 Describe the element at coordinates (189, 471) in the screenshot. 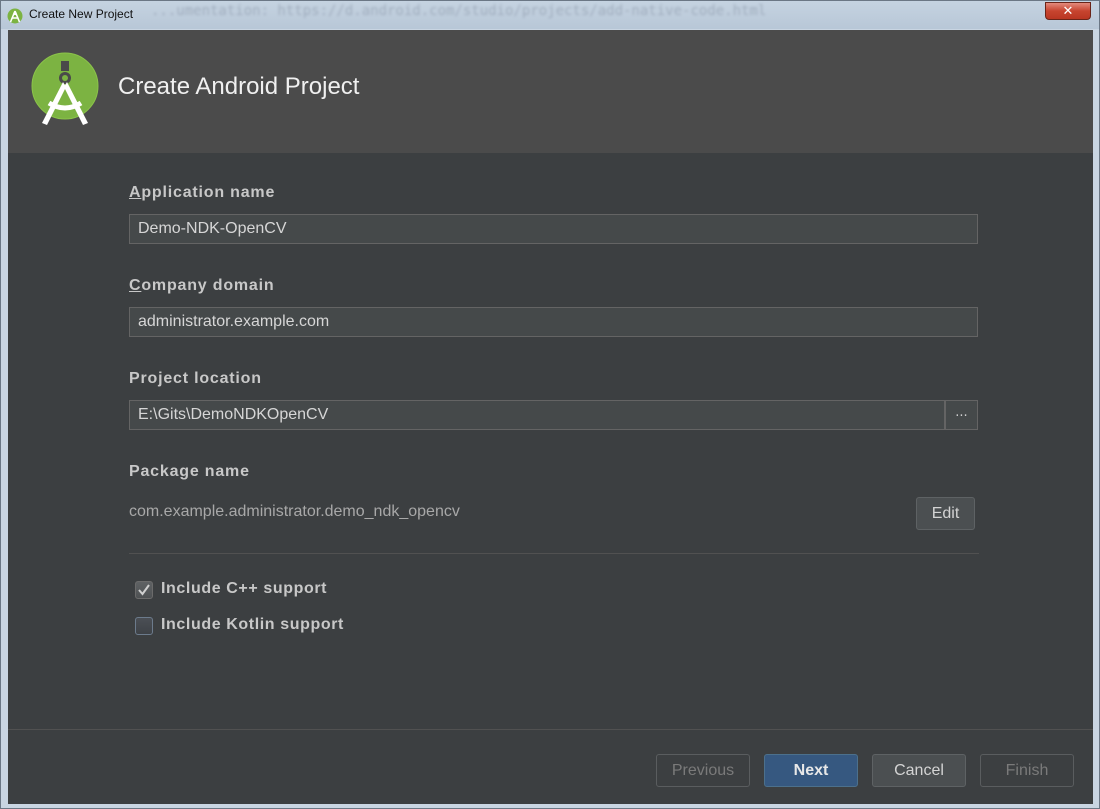

I see `package-name-label: Package name` at that location.